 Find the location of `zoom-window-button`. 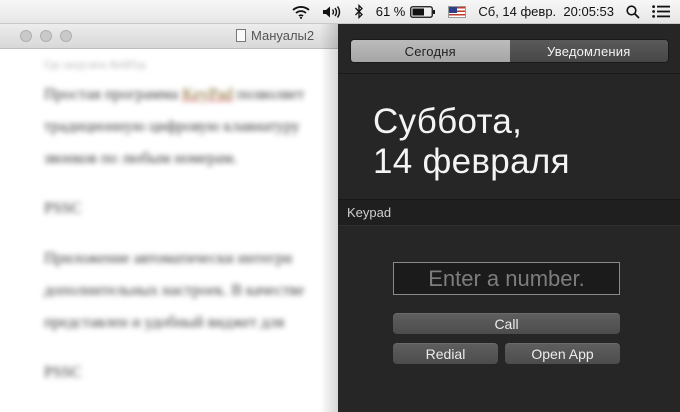

zoom-window-button is located at coordinates (66, 36).